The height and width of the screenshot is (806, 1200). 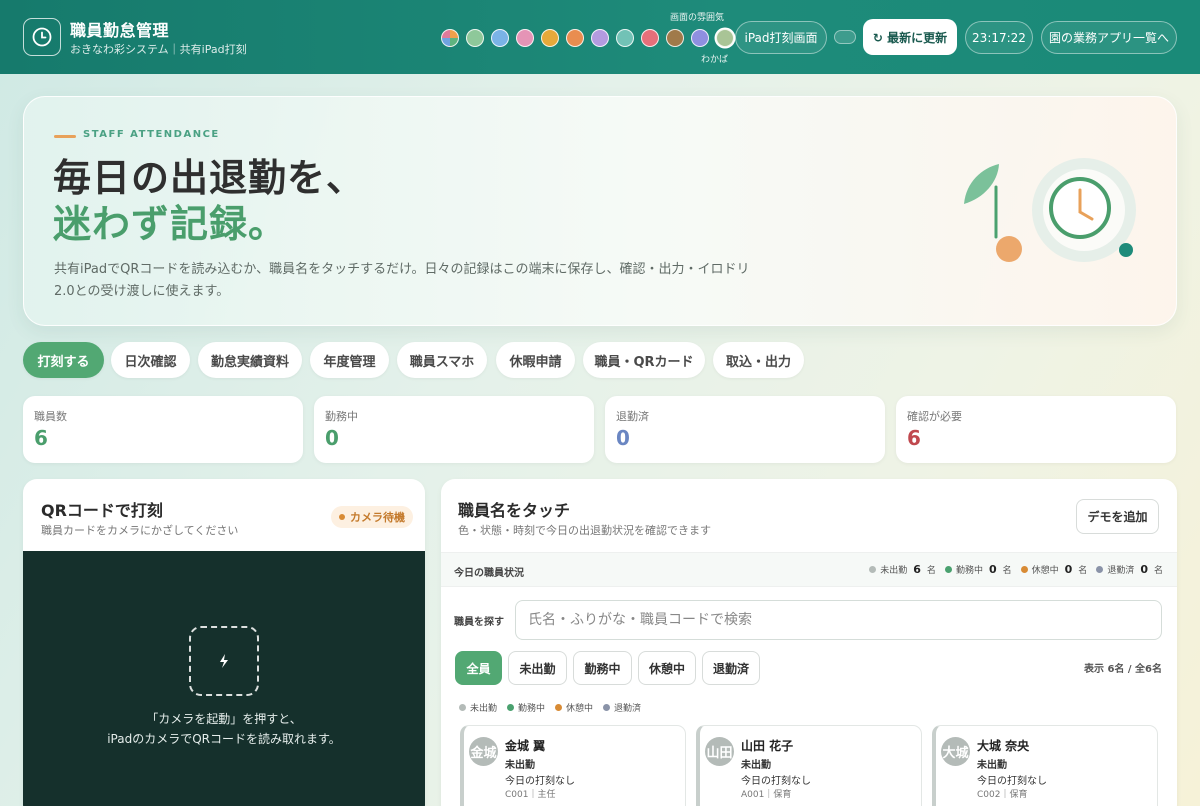 I want to click on staff-panel-title: 職員名をタッチ, so click(x=514, y=510).